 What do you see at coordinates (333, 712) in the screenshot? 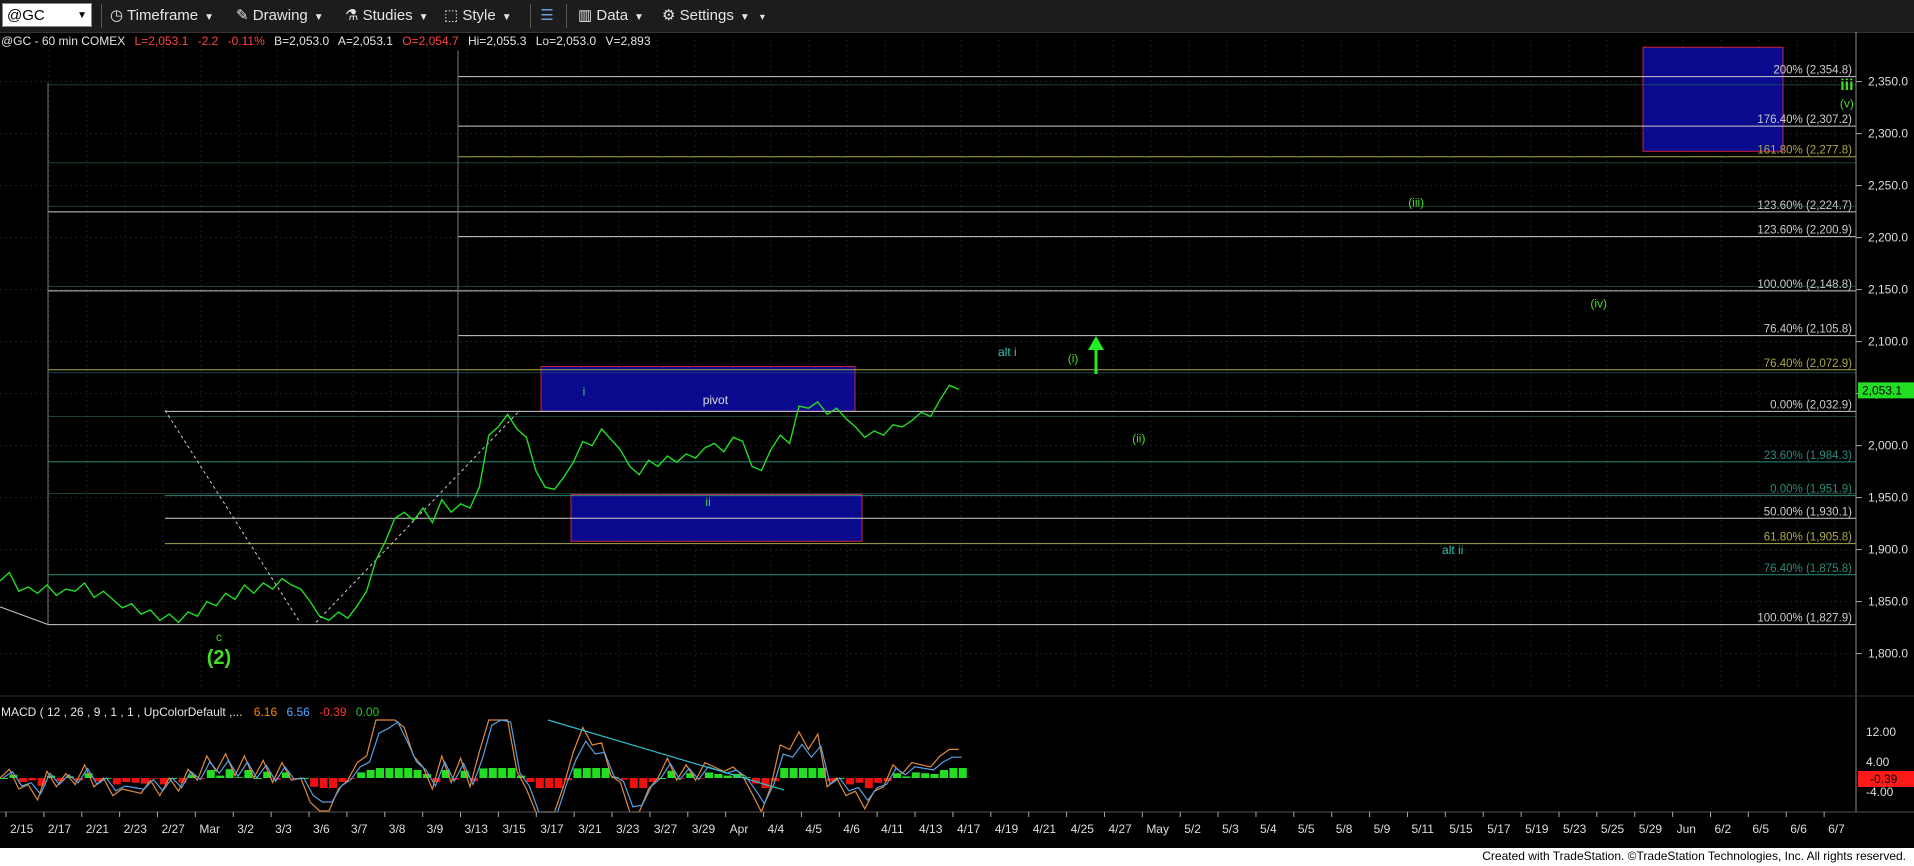
I see `macd-diff-value: -0.39` at bounding box center [333, 712].